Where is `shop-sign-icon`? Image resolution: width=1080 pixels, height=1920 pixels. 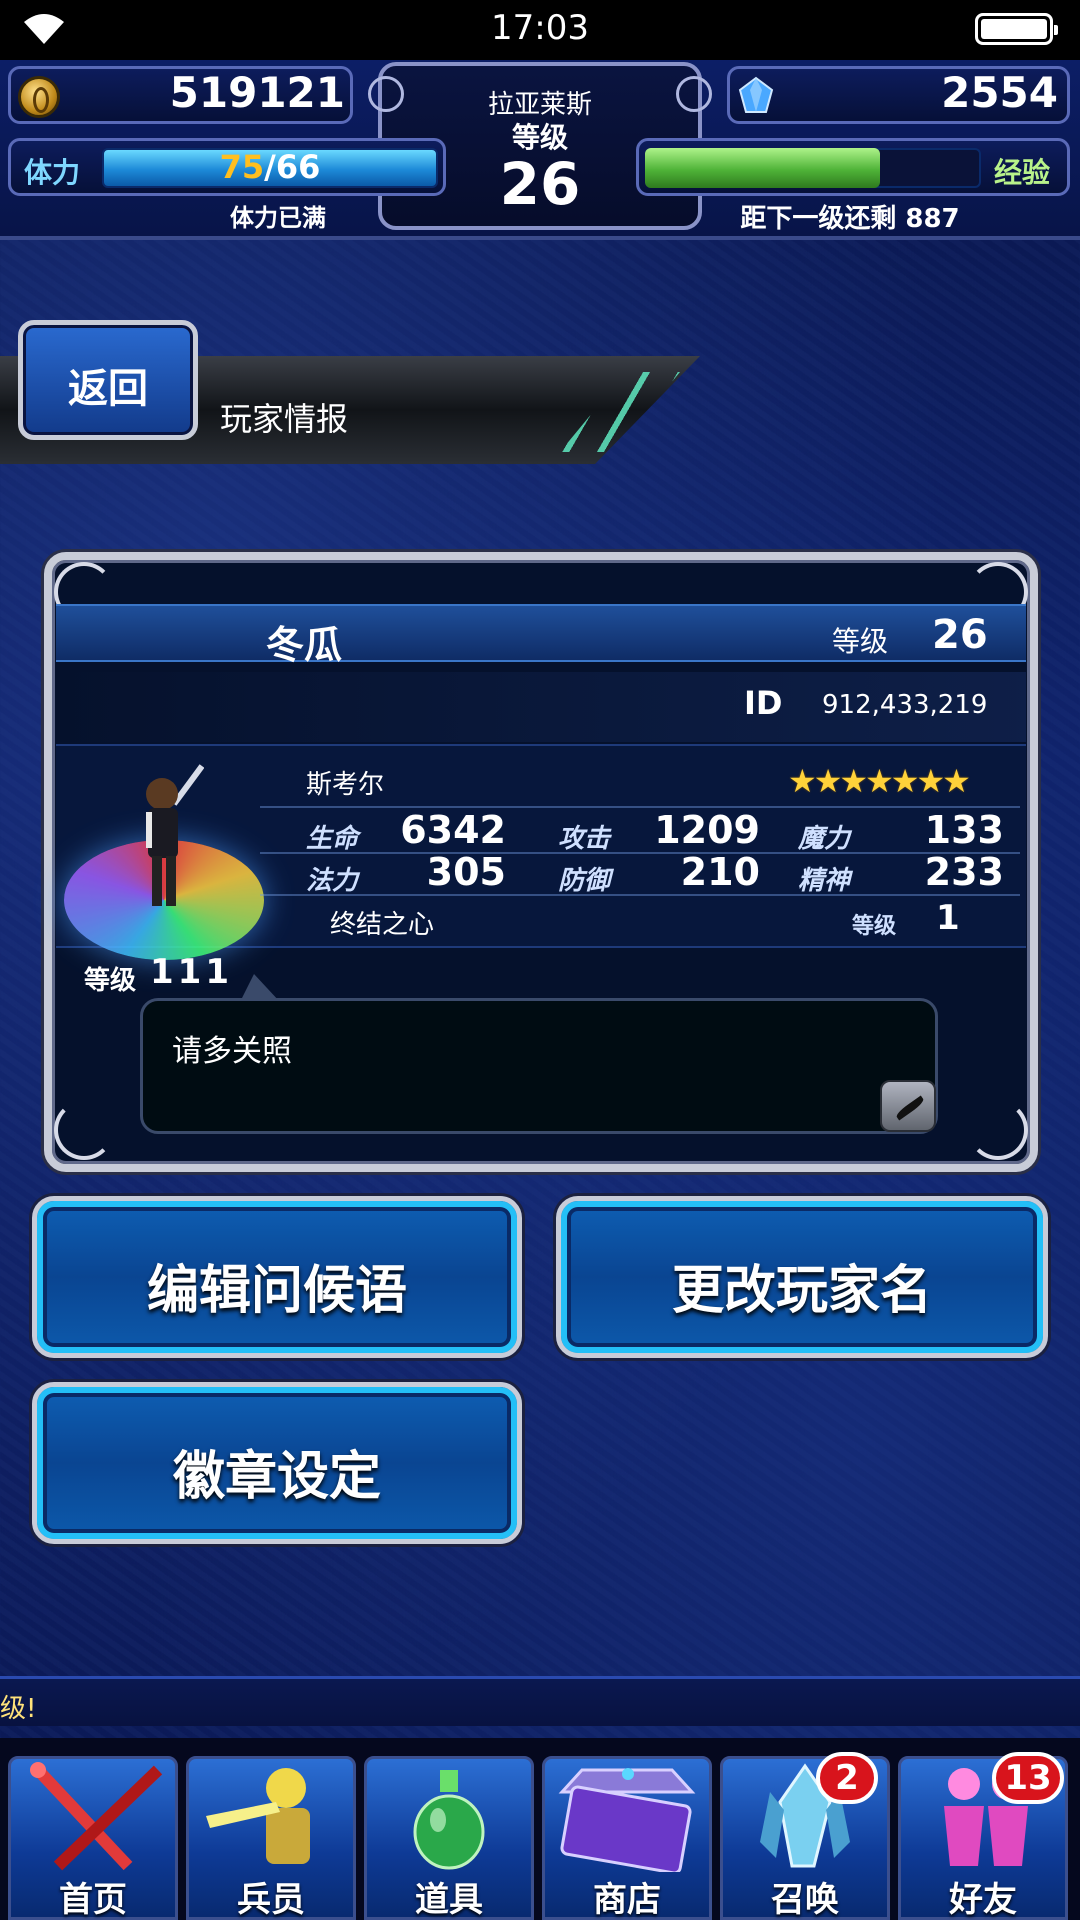
shop-sign-icon is located at coordinates (627, 1820).